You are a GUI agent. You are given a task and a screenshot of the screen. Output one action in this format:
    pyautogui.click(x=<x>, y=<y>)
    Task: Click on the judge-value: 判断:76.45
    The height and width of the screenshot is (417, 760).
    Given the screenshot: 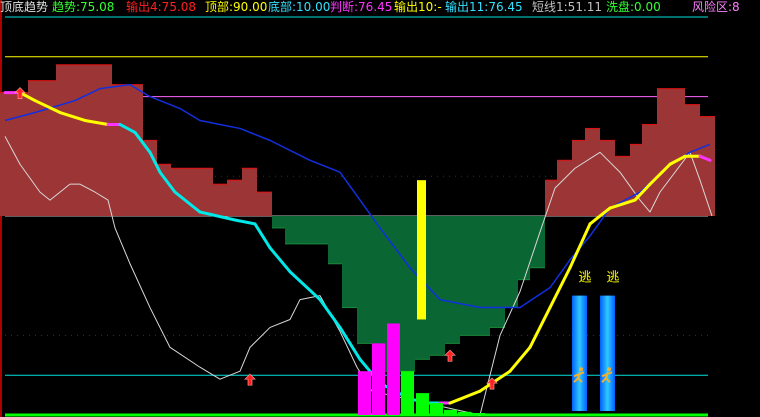 What is the action you would take?
    pyautogui.click(x=361, y=7)
    